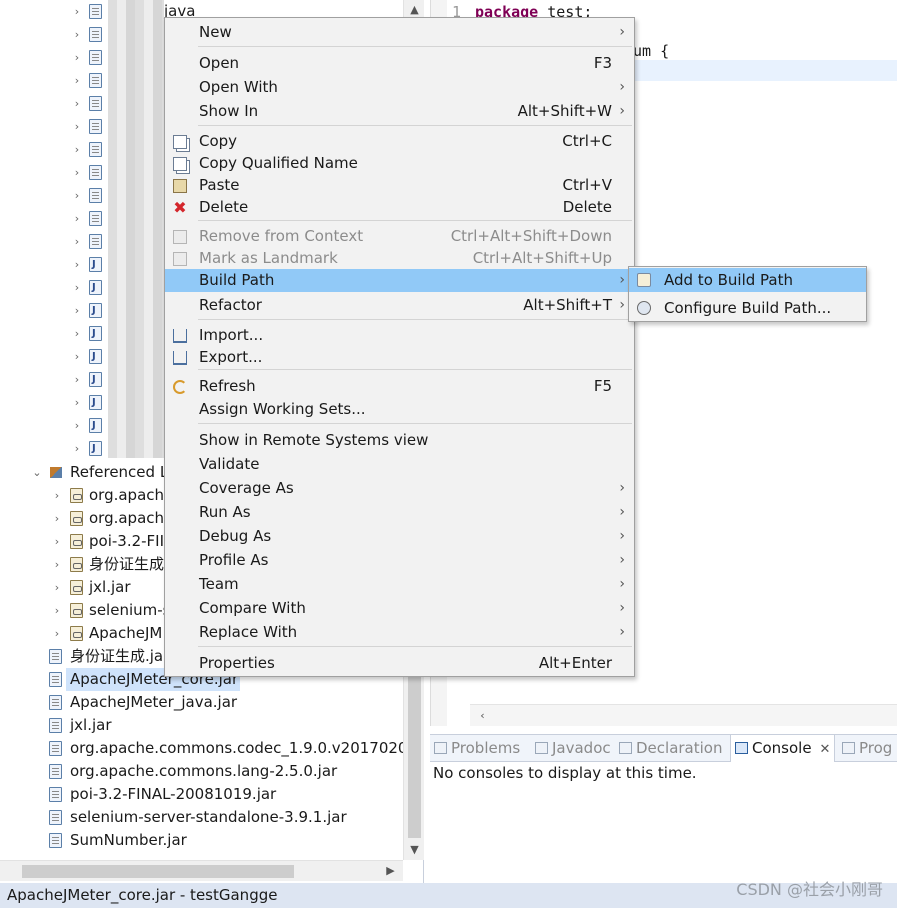 The image size is (897, 908). What do you see at coordinates (142, 895) in the screenshot?
I see `status-text: ApacheJMeter_core.jar - testGangge` at bounding box center [142, 895].